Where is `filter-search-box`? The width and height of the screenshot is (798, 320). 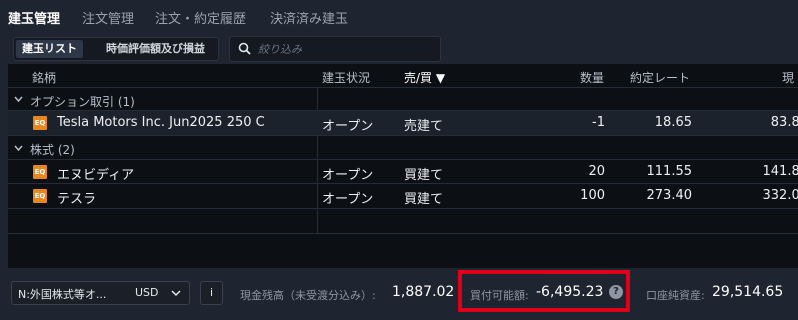 filter-search-box is located at coordinates (335, 49).